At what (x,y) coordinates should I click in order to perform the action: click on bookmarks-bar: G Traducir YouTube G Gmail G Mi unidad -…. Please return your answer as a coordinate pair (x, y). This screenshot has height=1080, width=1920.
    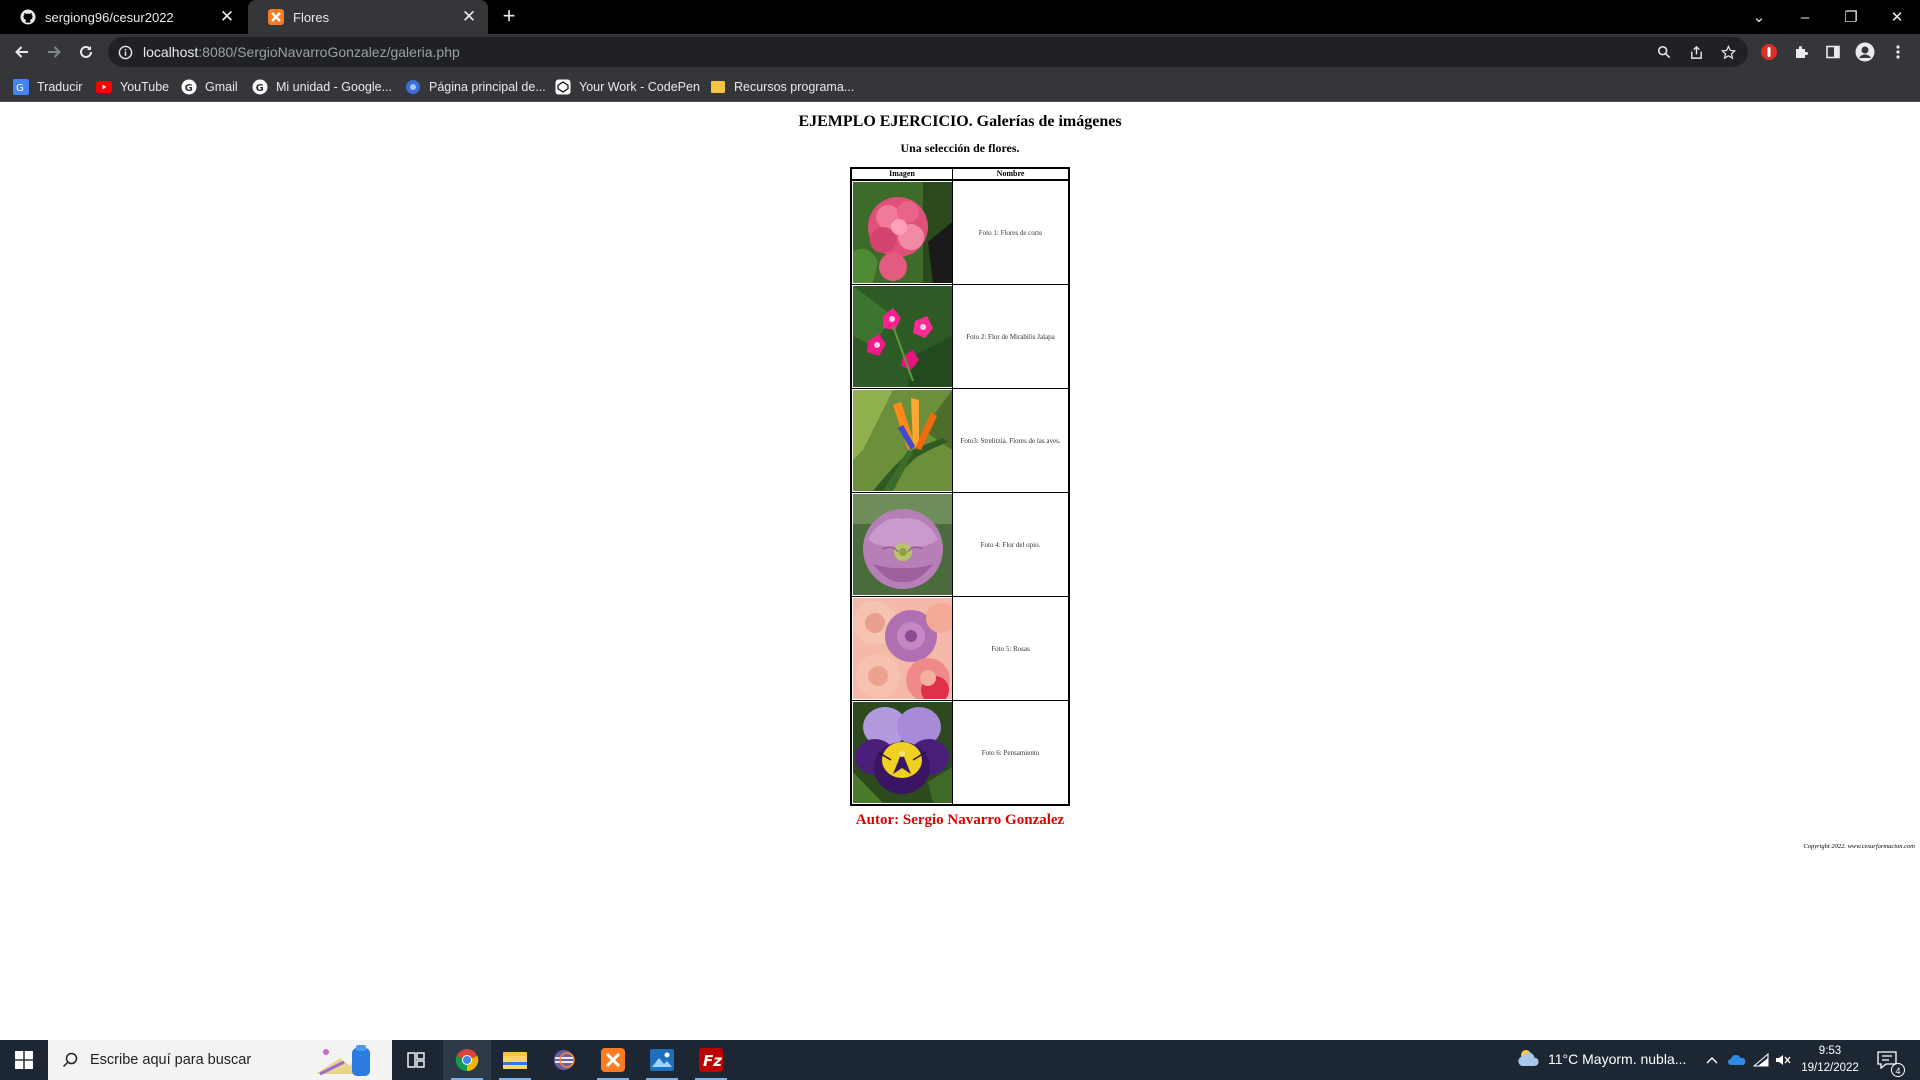
    Looking at the image, I should click on (960, 86).